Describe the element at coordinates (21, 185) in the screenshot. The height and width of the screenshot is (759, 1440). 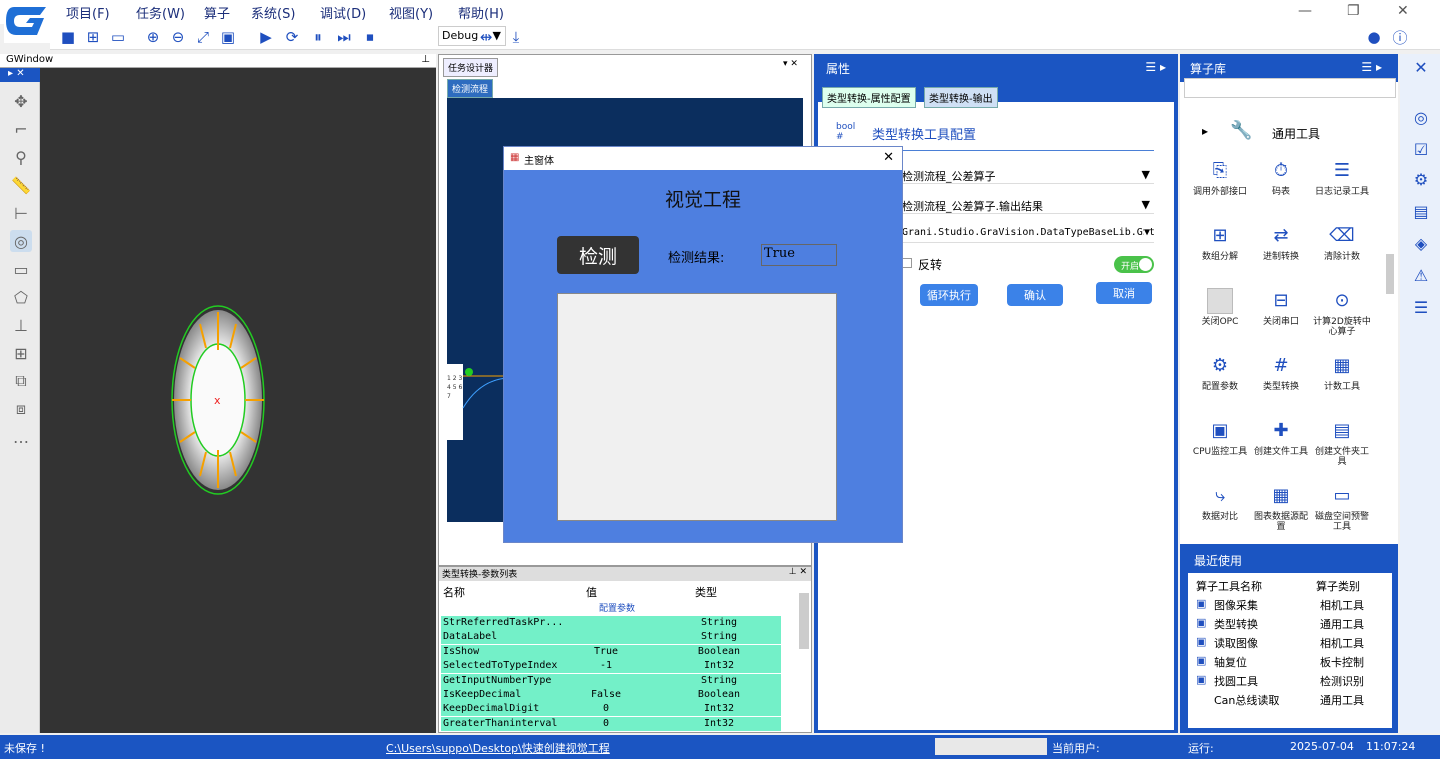
I see `ruler-icon: 📏` at that location.